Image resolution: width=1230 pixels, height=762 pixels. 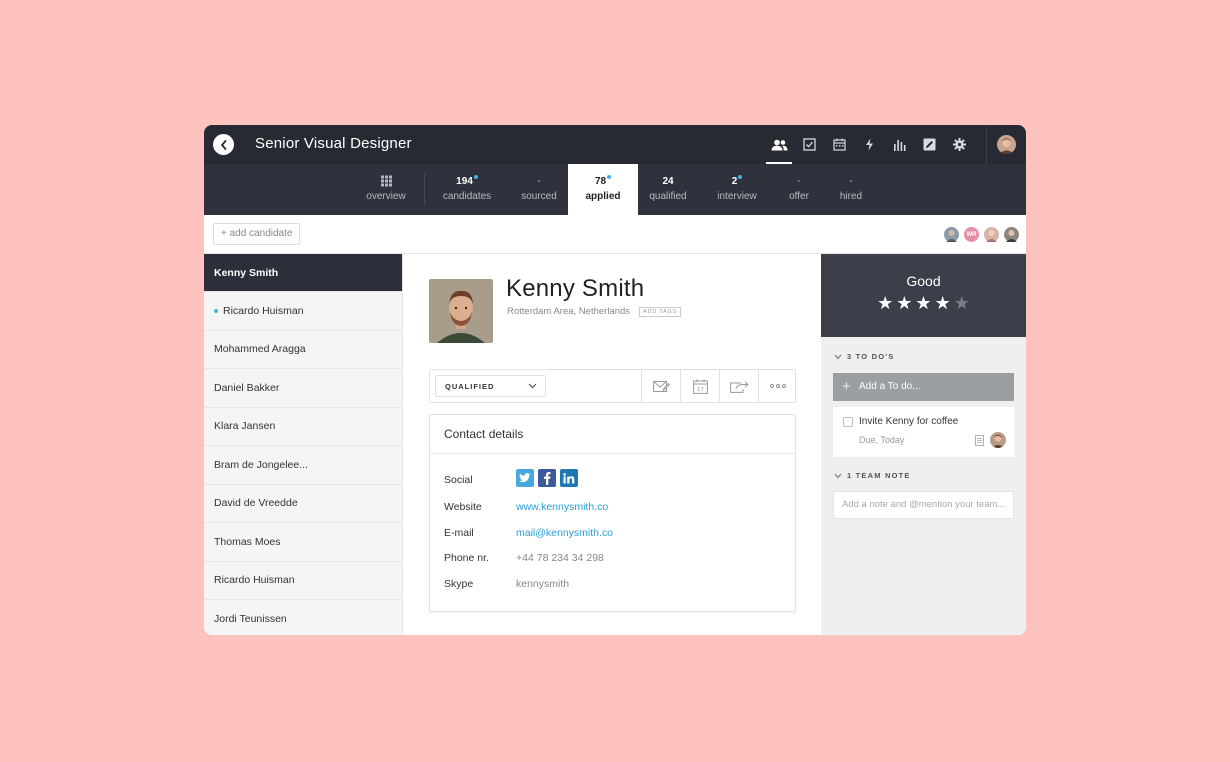 I want to click on website-link: www.kennysmith.co, so click(x=562, y=507).